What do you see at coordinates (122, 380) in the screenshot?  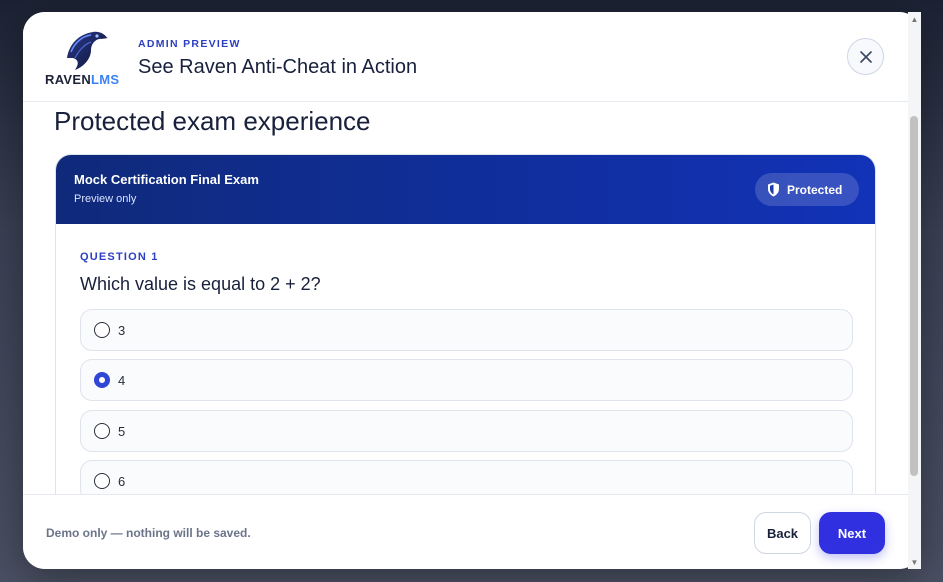 I see `answer-option-label: 4` at bounding box center [122, 380].